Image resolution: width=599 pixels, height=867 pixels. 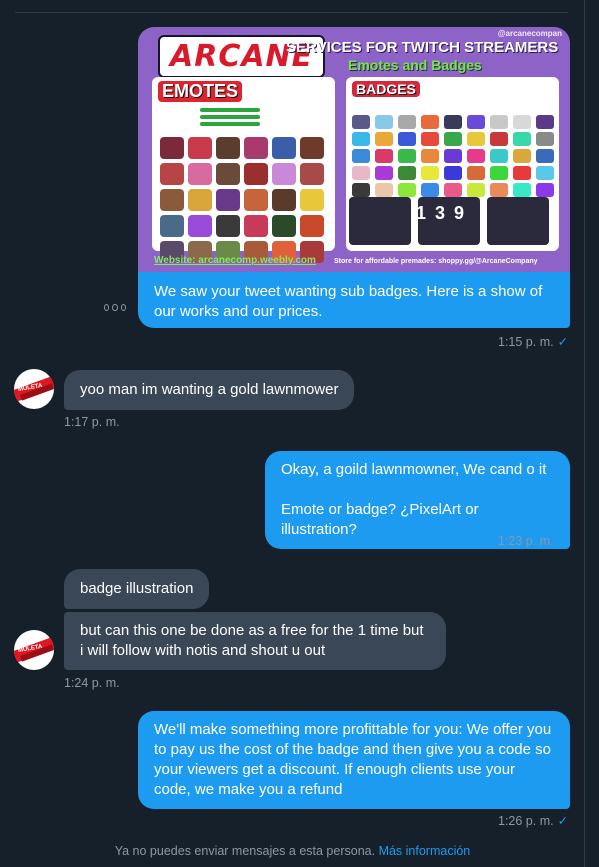 I want to click on emote-price-lines, so click(x=230, y=117).